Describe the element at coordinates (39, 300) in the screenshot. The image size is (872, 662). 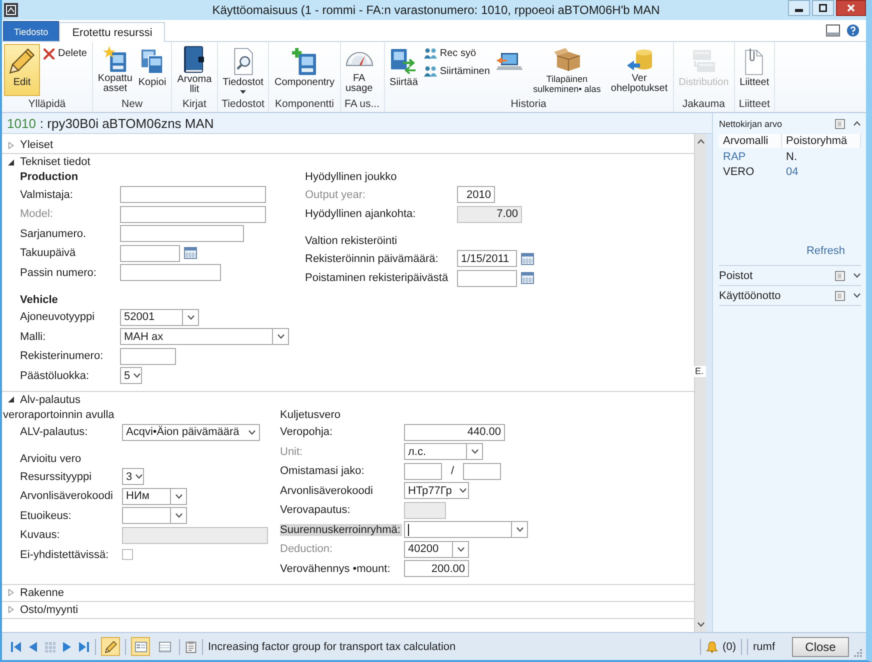
I see `group-title: Vehicle` at that location.